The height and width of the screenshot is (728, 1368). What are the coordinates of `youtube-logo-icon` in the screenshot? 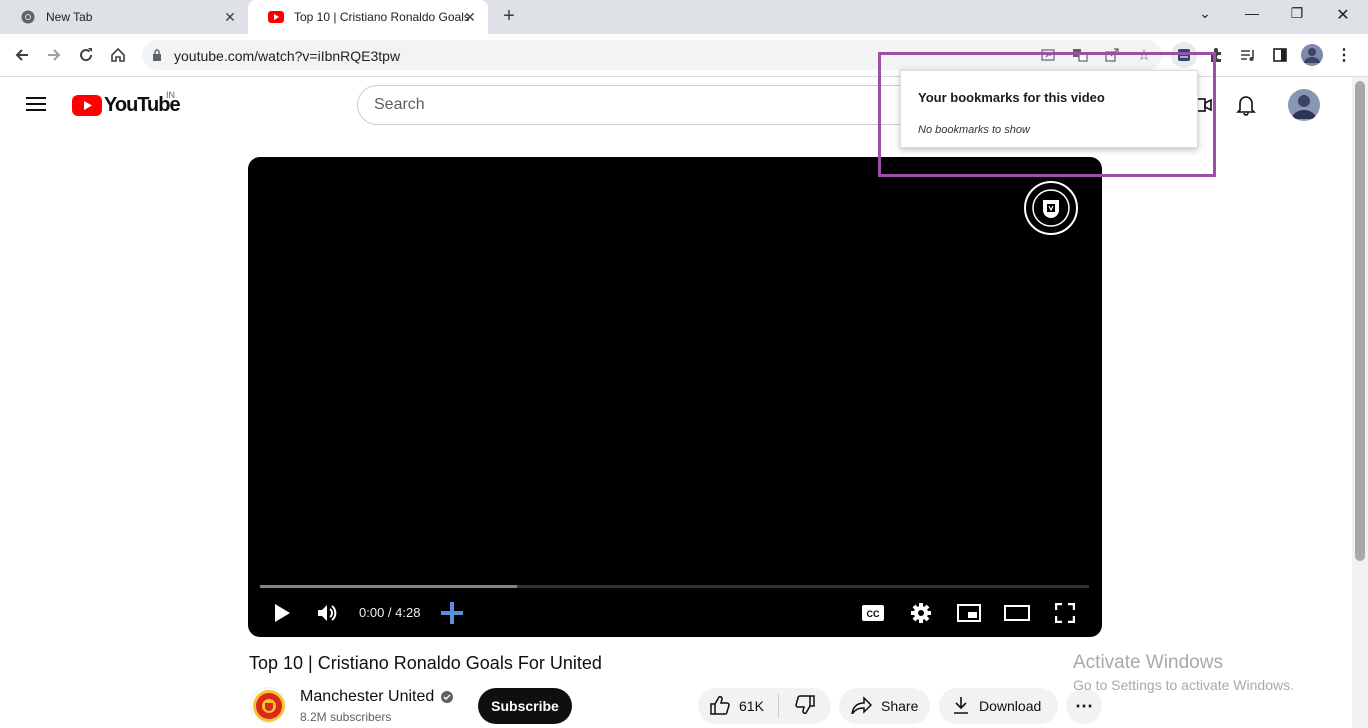 It's located at (87, 105).